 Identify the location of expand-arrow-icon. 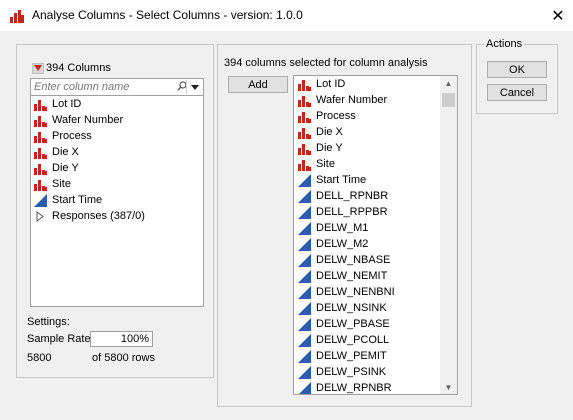
(40, 216).